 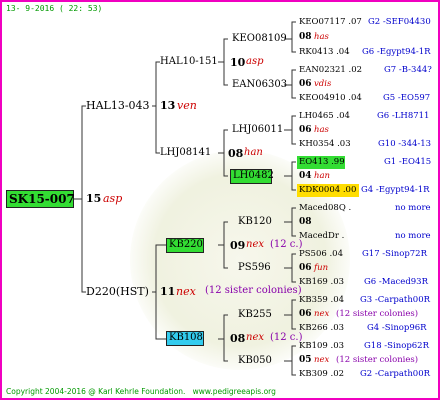 I want to click on g4-ann-3: han, so click(x=322, y=176).